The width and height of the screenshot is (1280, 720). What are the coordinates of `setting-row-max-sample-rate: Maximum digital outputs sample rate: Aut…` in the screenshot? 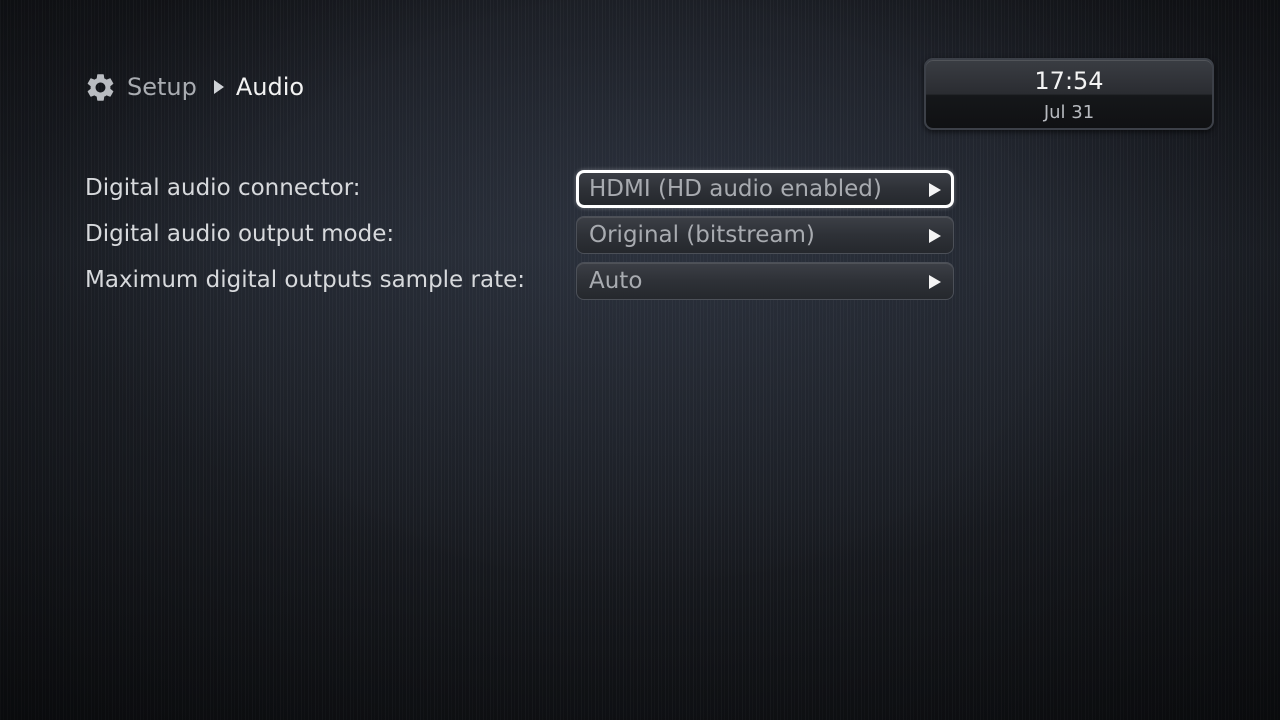 It's located at (520, 281).